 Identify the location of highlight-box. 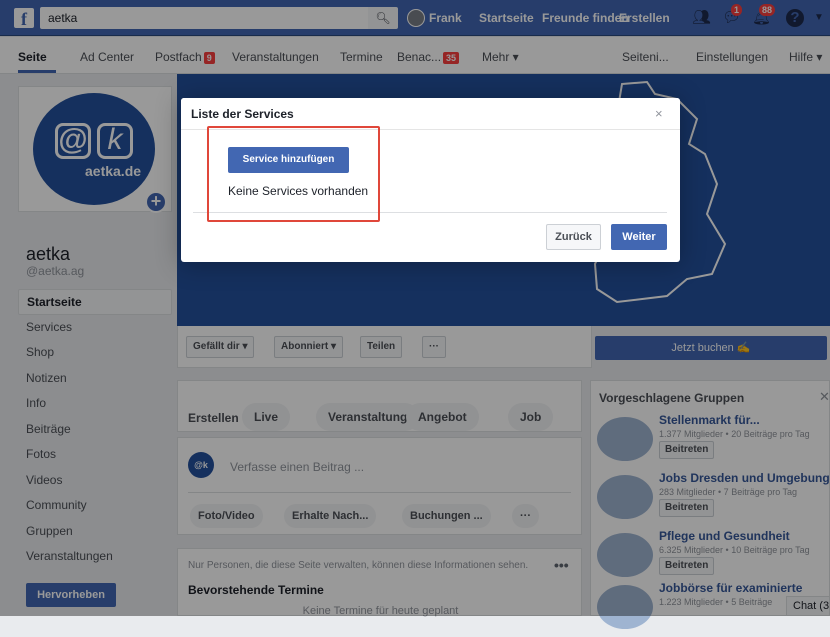
(293, 174).